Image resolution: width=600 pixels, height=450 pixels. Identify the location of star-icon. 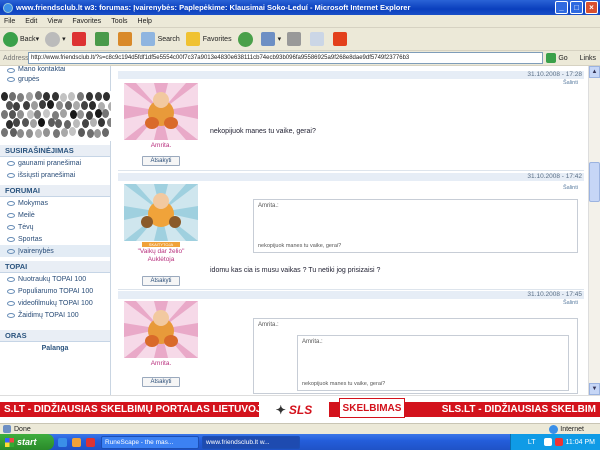
(192, 39).